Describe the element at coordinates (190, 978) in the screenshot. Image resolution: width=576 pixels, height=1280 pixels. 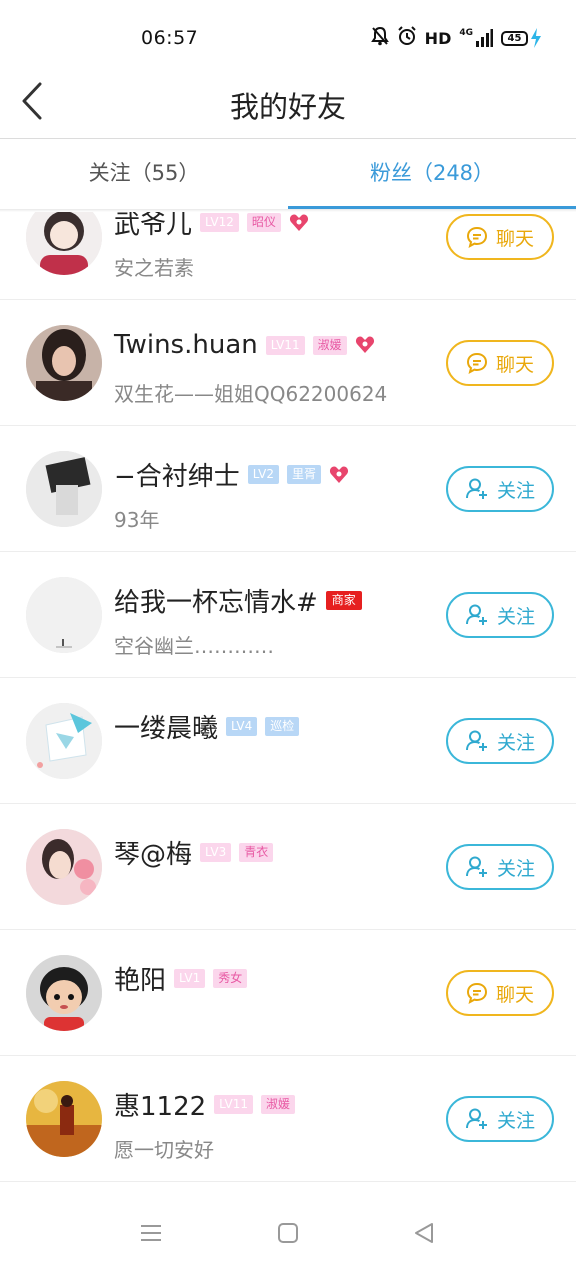
I see `level-badge: LV1` at that location.